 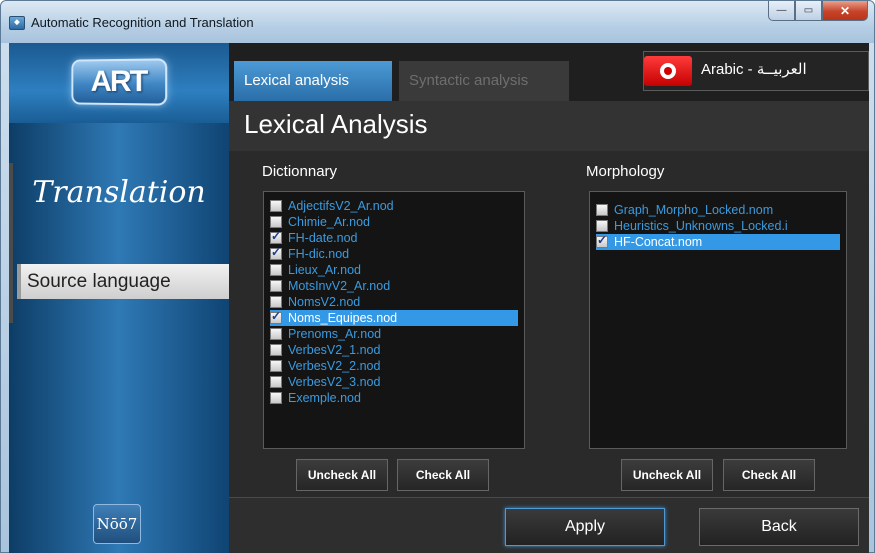 I want to click on list-item-label: VerbesV2_2.nod, so click(x=334, y=366).